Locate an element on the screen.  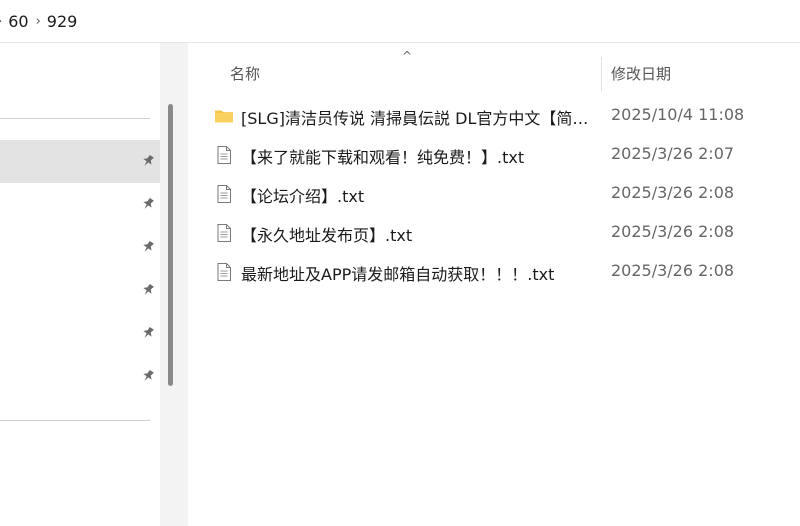
column-divider is located at coordinates (601, 74).